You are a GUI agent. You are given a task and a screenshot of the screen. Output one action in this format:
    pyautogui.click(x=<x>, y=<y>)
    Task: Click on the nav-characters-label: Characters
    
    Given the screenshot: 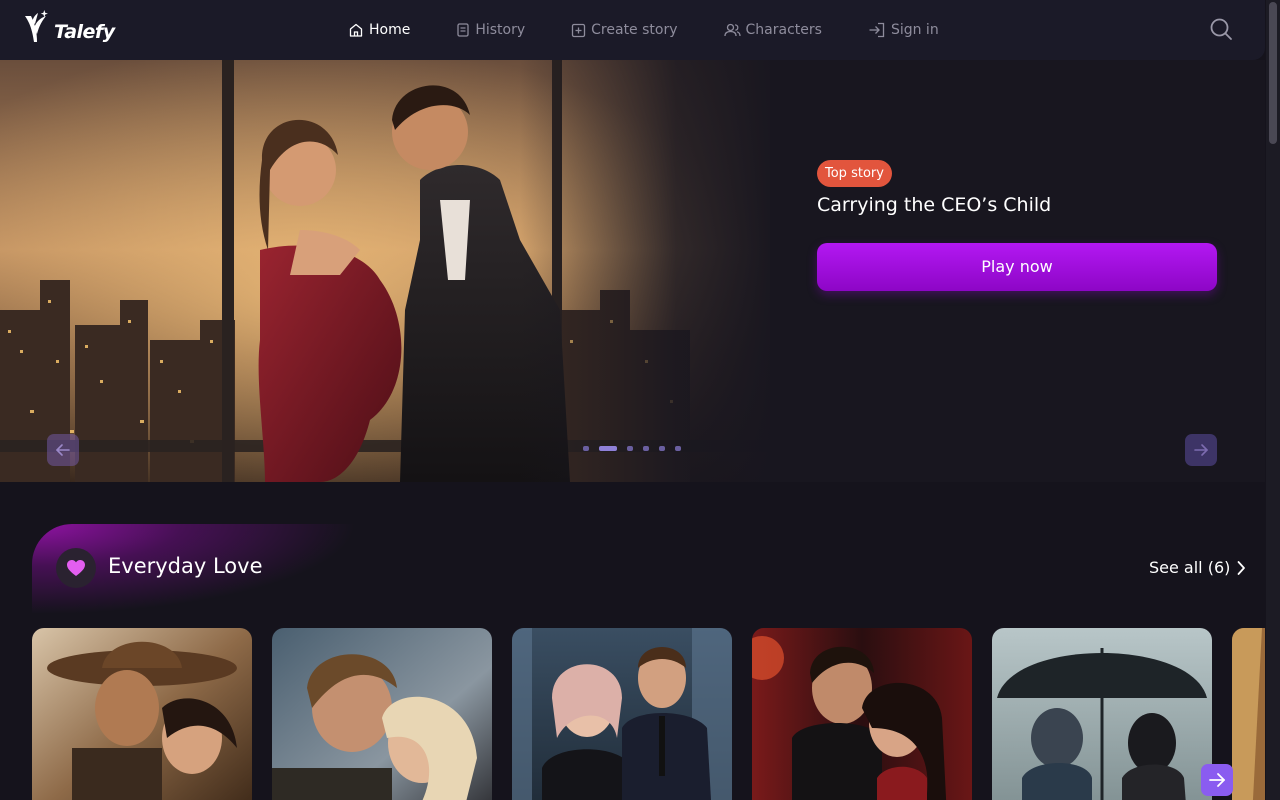 What is the action you would take?
    pyautogui.click(x=783, y=30)
    